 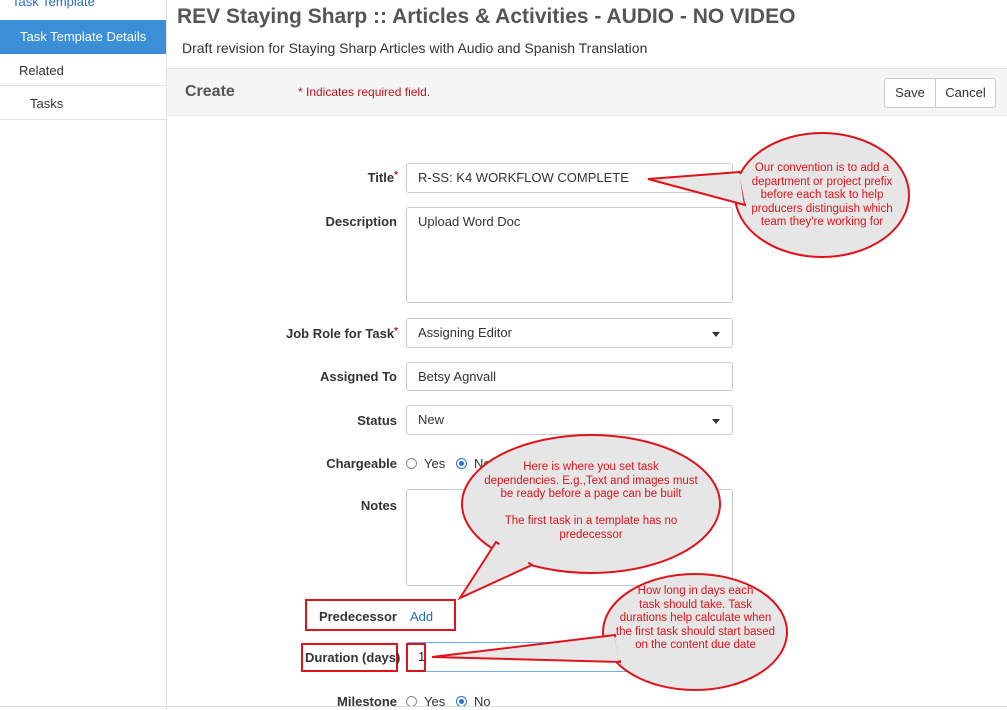 What do you see at coordinates (377, 420) in the screenshot?
I see `status-label: Status` at bounding box center [377, 420].